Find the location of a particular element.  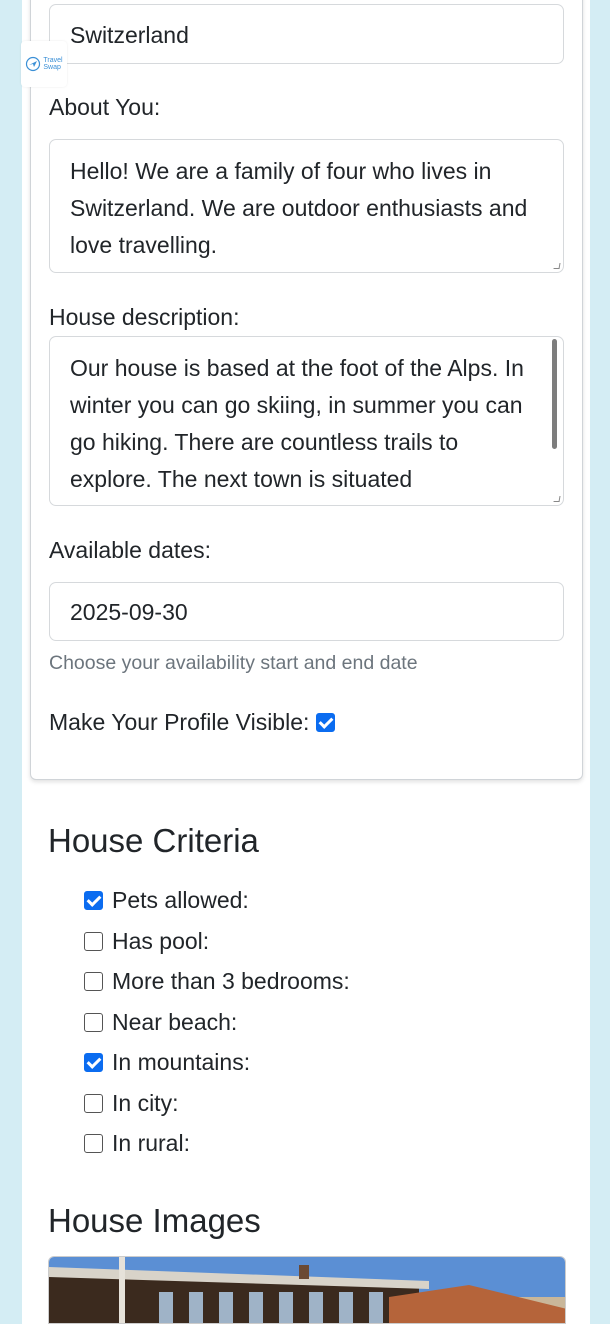

criteria-label: In mountains: is located at coordinates (181, 1062).